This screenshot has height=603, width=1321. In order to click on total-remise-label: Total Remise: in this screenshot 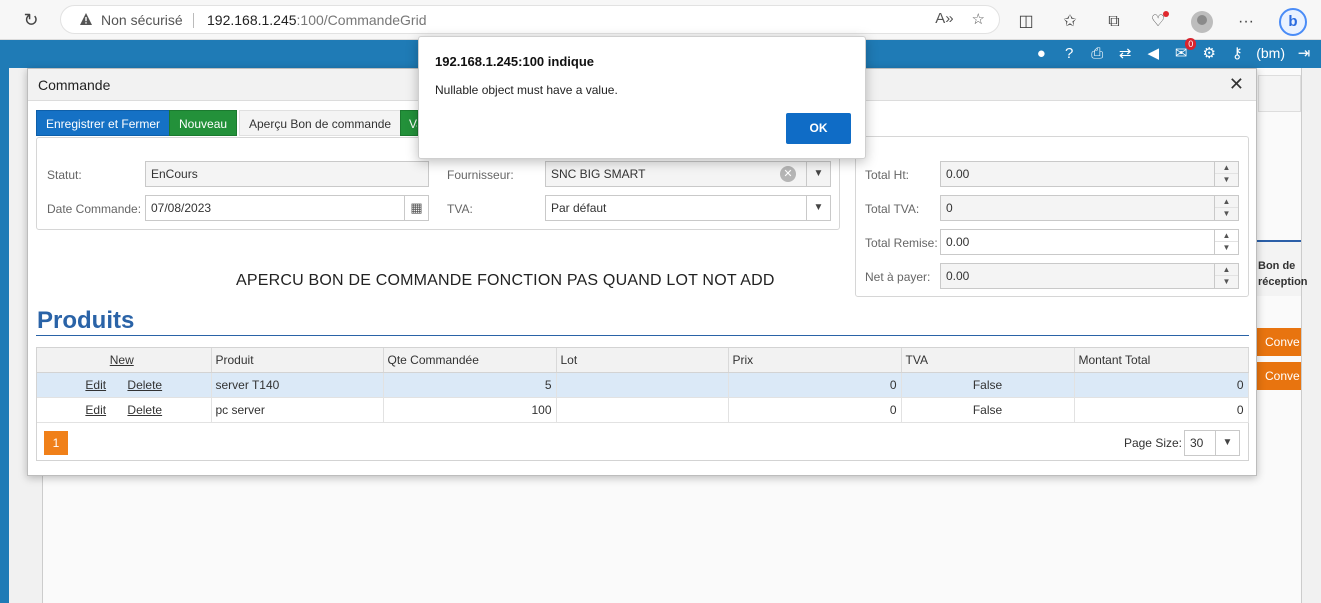, I will do `click(901, 243)`.